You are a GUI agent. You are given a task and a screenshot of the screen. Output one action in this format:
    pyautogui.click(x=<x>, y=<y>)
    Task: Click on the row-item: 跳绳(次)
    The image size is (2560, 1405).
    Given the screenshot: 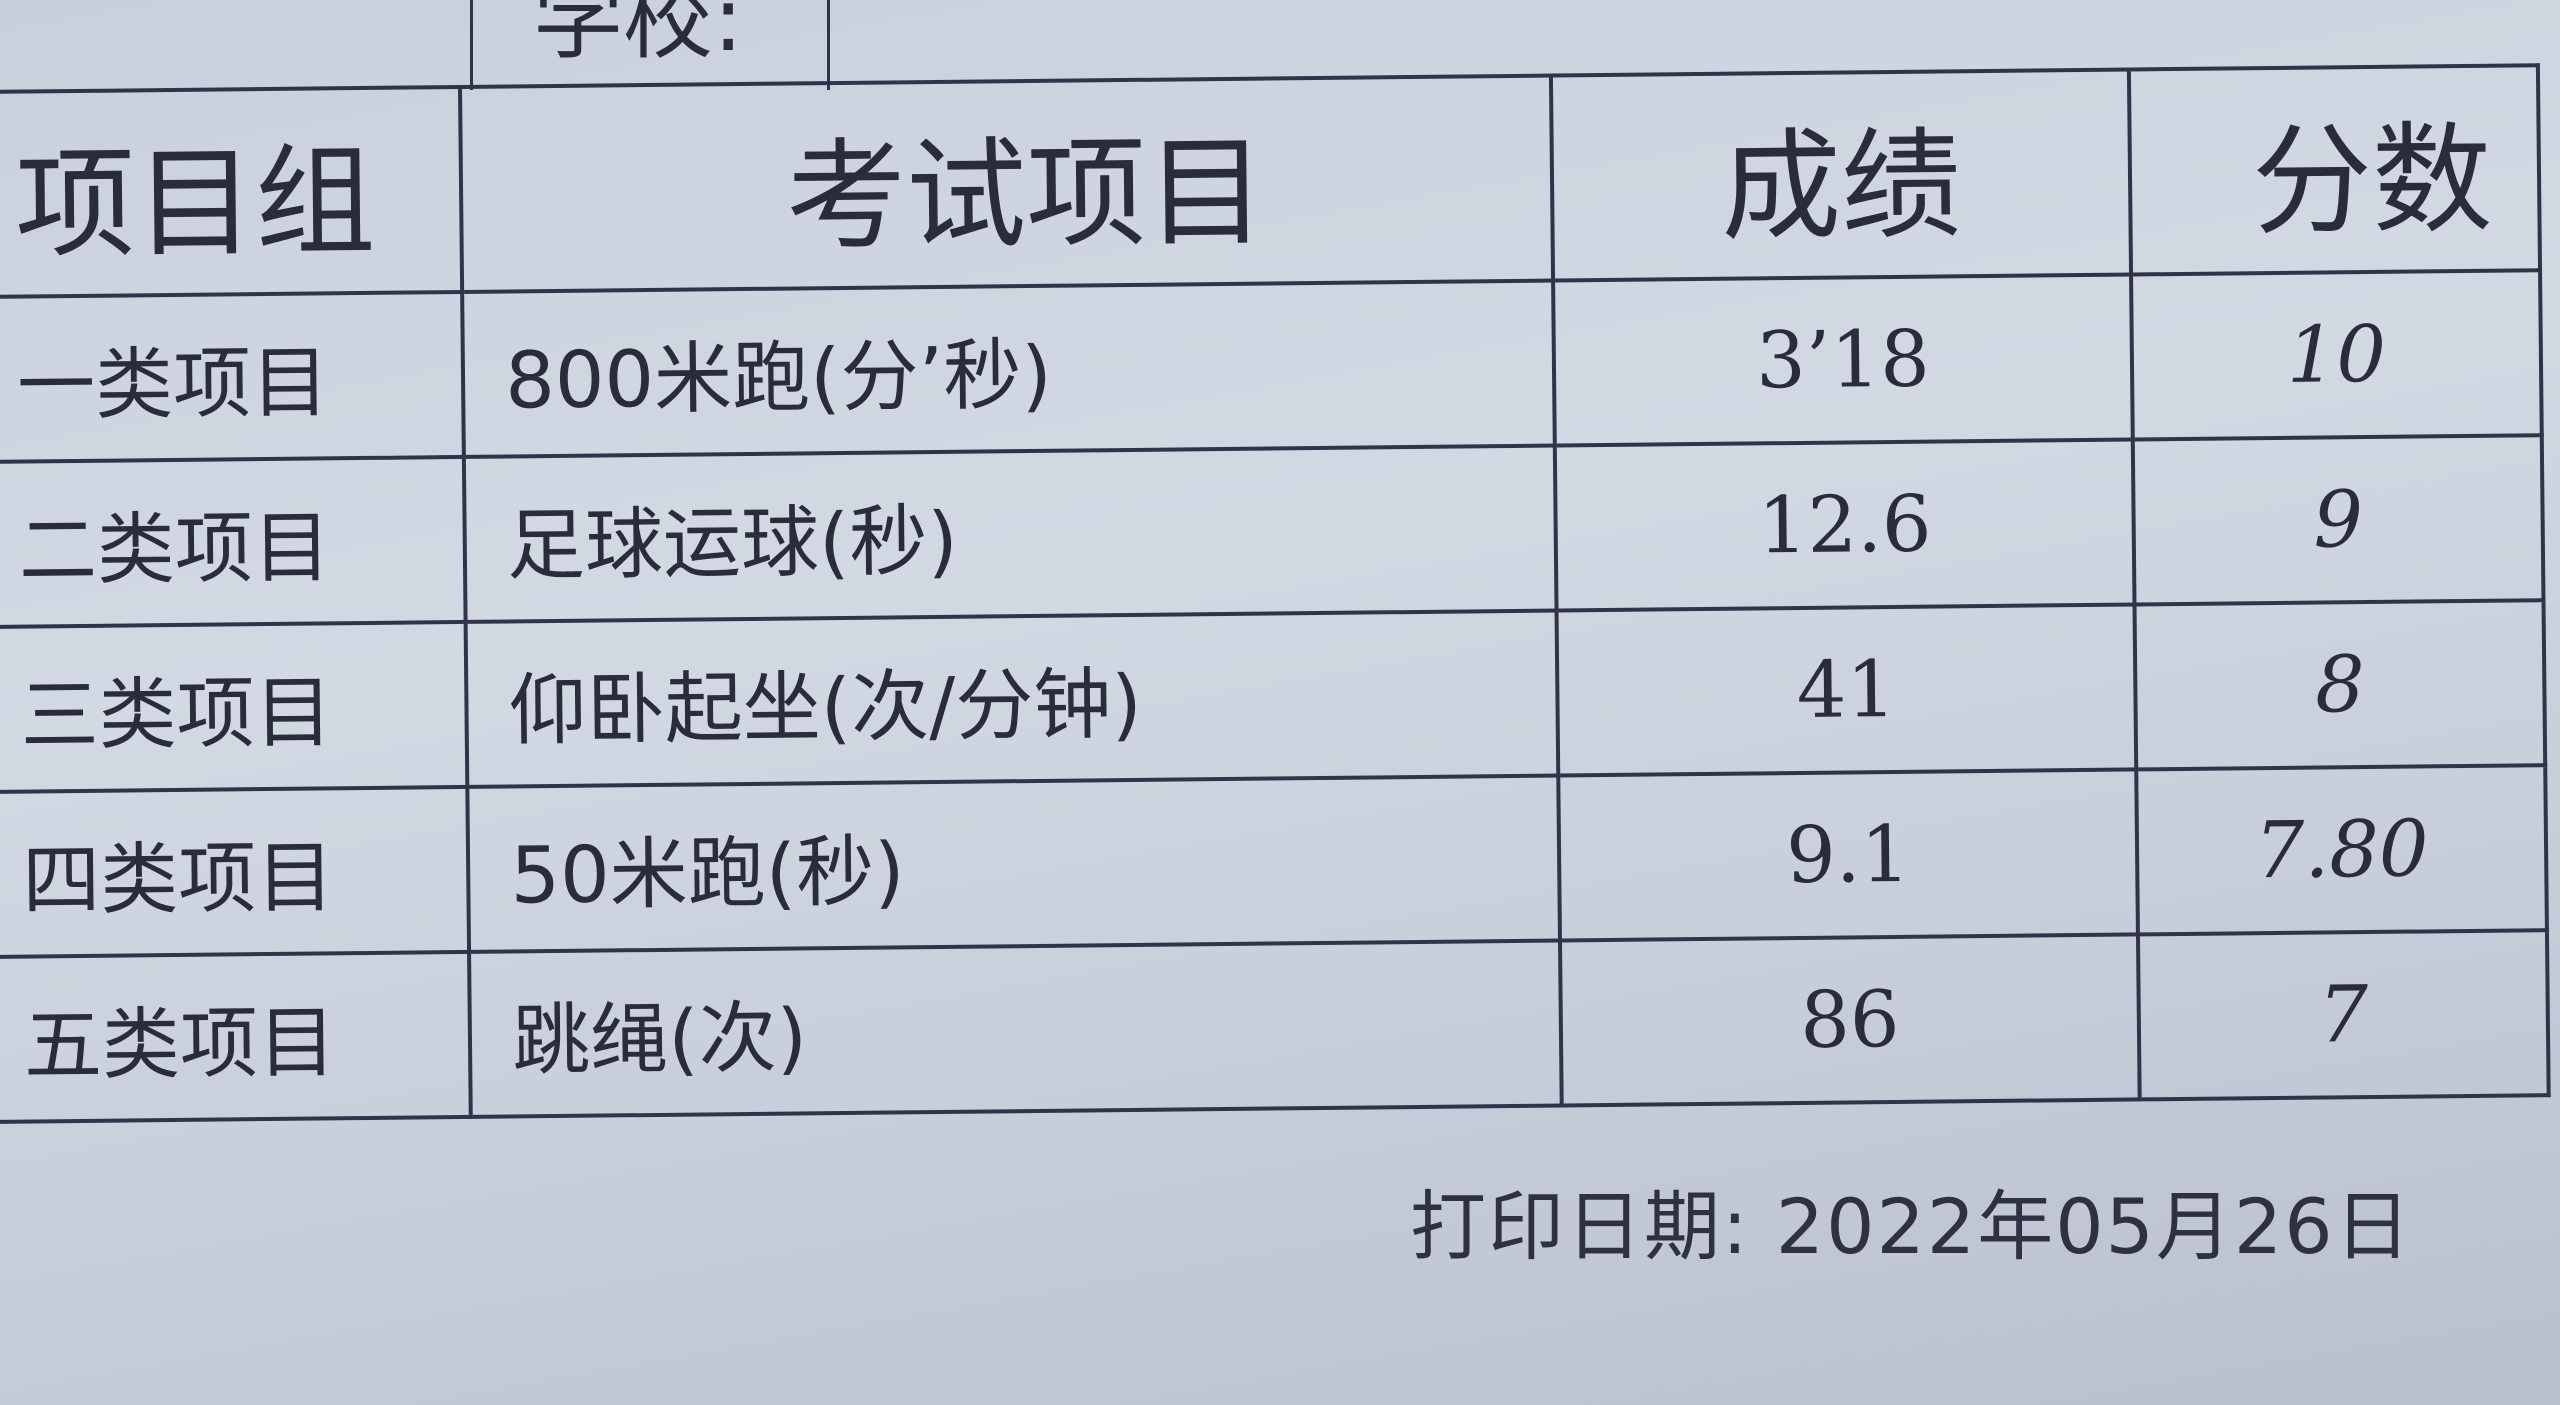 What is the action you would take?
    pyautogui.click(x=1015, y=1028)
    